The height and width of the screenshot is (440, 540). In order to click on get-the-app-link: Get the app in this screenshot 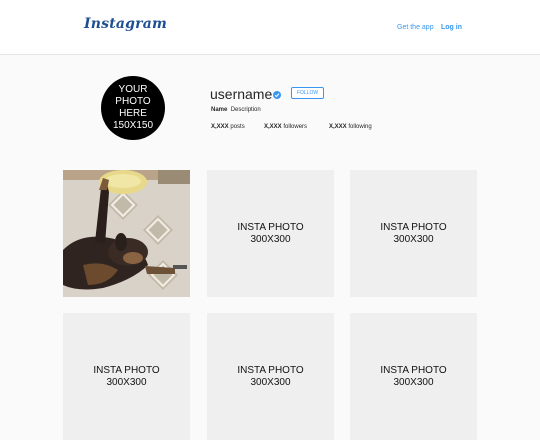, I will do `click(415, 27)`.